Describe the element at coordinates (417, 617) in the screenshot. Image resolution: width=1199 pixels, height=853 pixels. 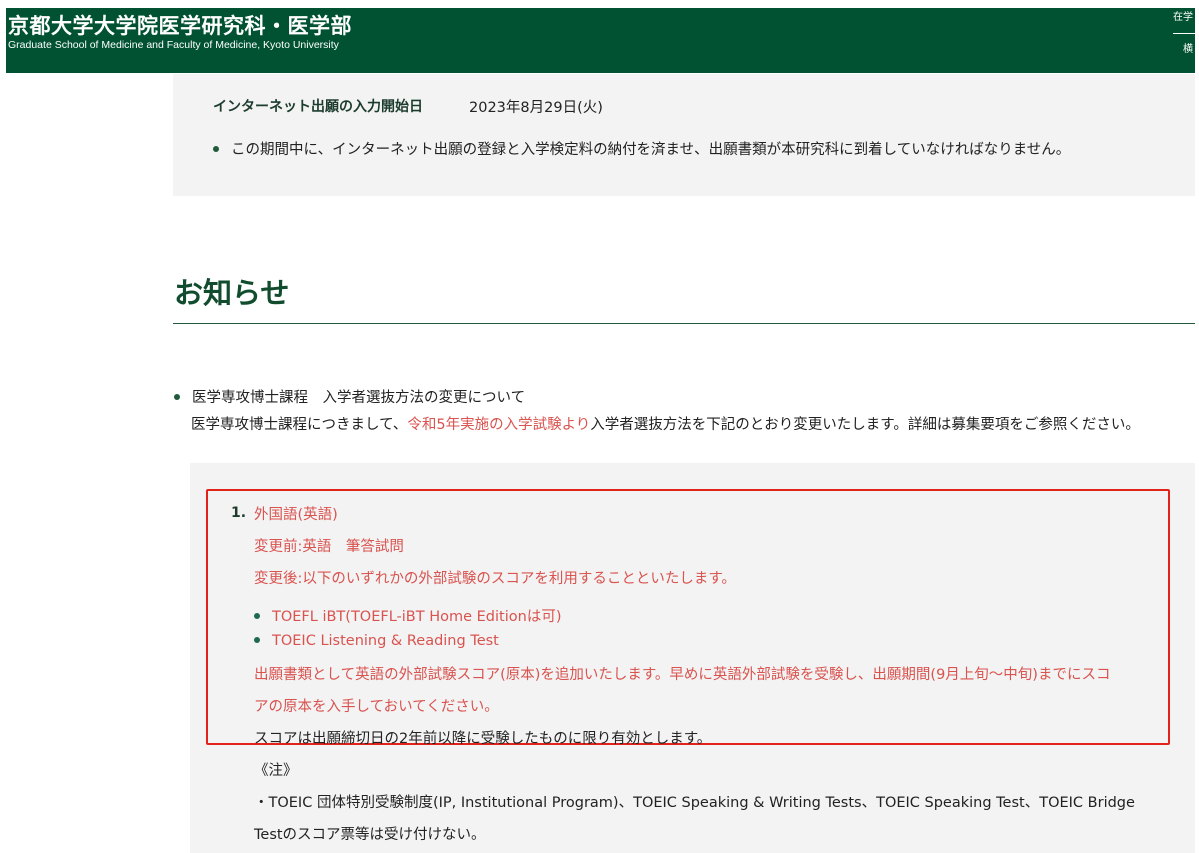
I see `test-item-label: TOEFL iBT(TOEFL-iBT Home Editionは可)` at that location.